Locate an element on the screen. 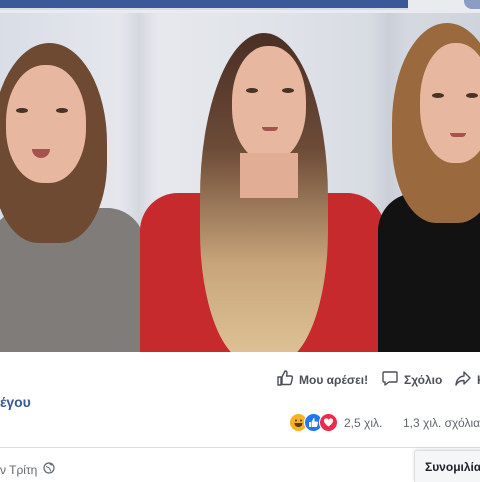 The image size is (480, 482). thumbs-up-icon is located at coordinates (285, 379).